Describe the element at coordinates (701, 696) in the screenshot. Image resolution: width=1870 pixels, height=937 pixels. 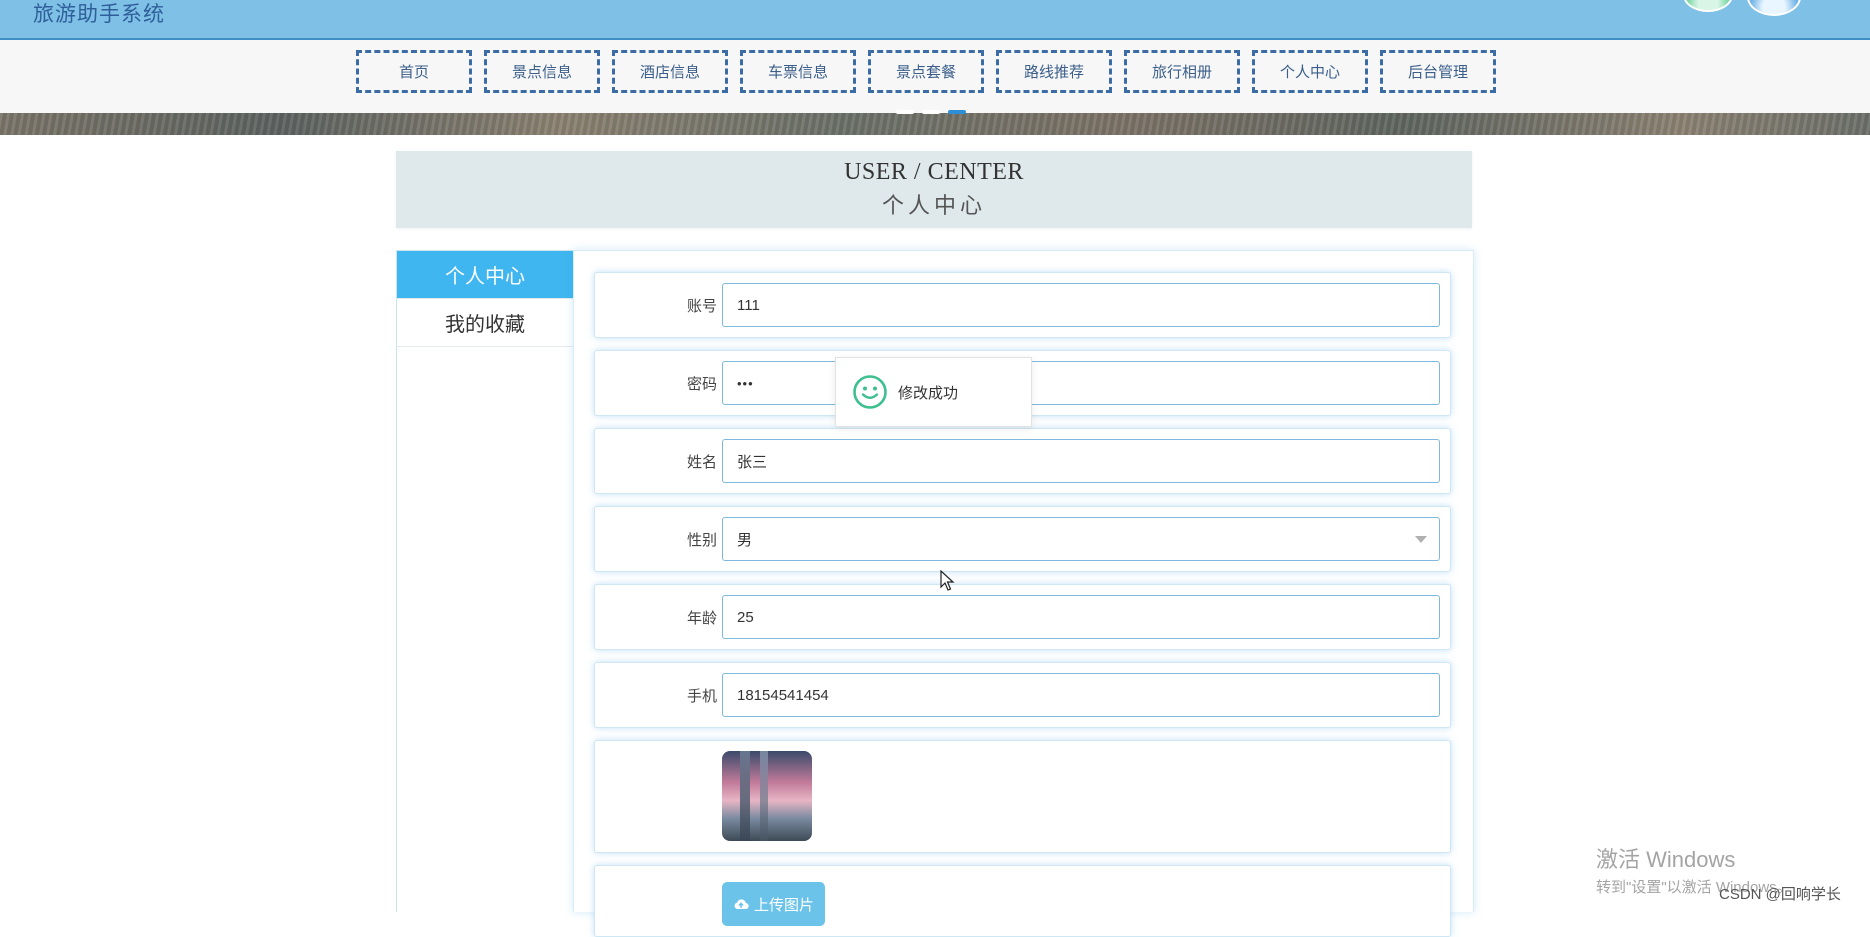
I see `phone-label: 手机` at that location.